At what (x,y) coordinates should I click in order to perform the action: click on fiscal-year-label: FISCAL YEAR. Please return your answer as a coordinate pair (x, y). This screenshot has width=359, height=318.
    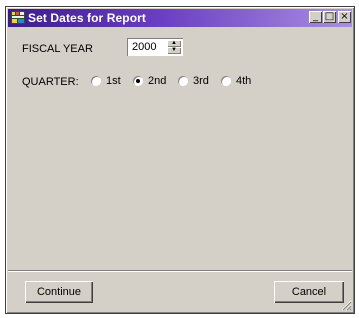
    Looking at the image, I should click on (57, 49).